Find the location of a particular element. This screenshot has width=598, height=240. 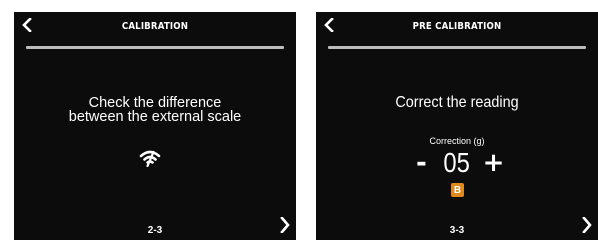

page-indicator: 3-3 is located at coordinates (457, 230).